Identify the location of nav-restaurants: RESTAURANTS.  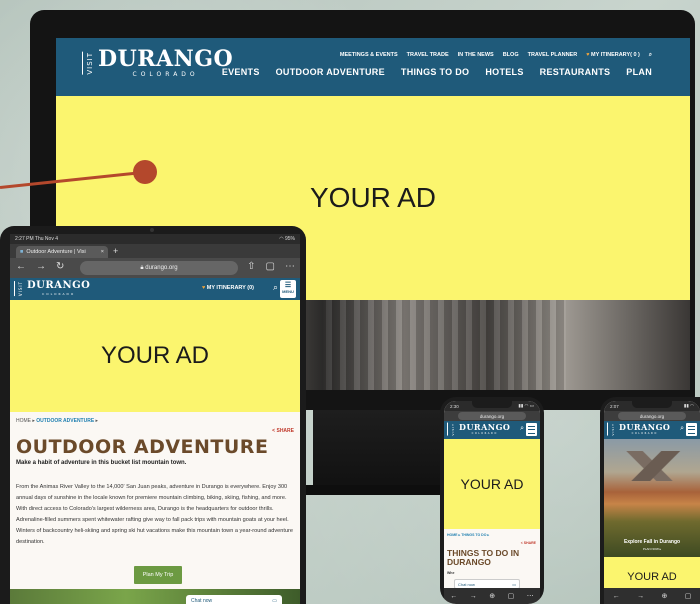
(575, 72).